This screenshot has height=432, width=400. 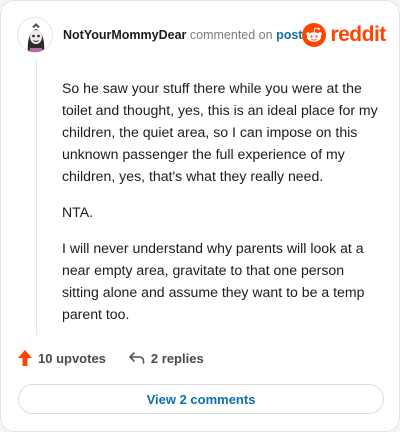 I want to click on reddit-logo: reddit, so click(x=344, y=35).